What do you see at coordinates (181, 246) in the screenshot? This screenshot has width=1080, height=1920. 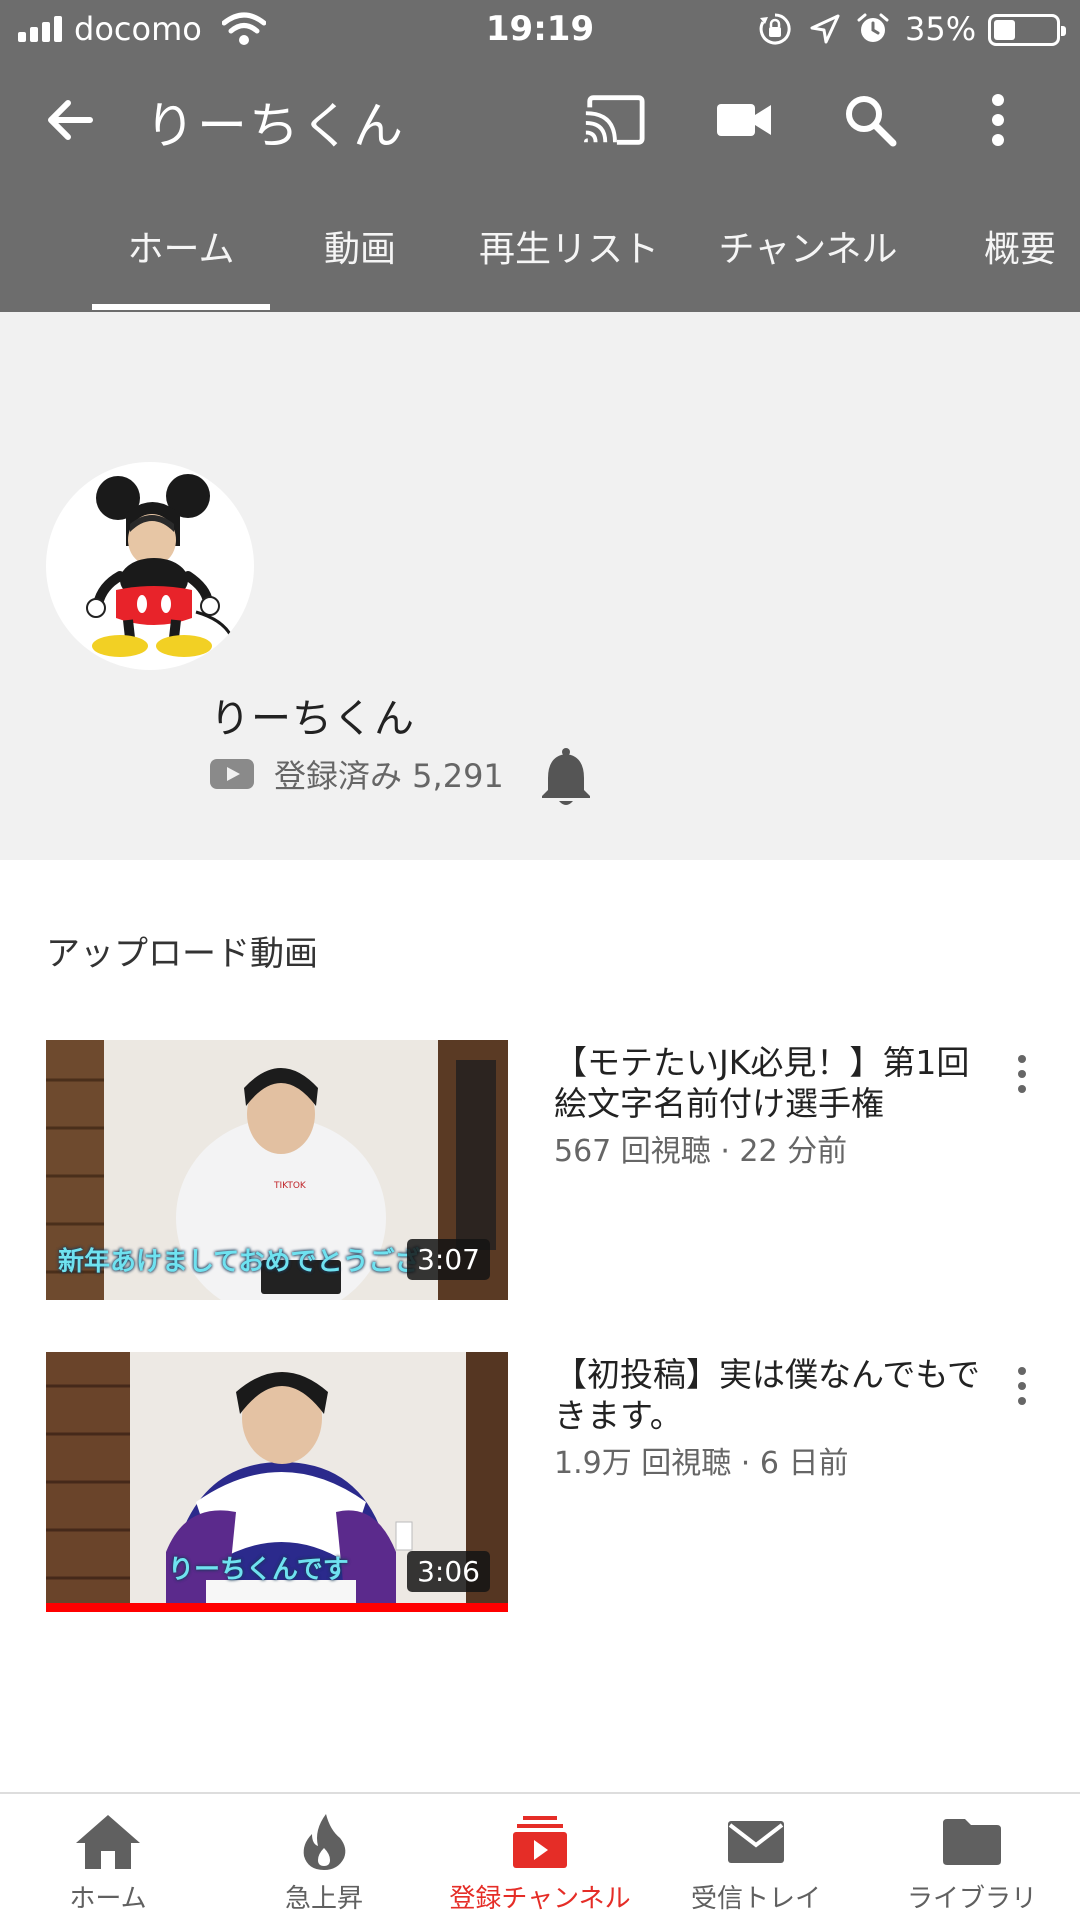 I see `tab-home: ホーム` at bounding box center [181, 246].